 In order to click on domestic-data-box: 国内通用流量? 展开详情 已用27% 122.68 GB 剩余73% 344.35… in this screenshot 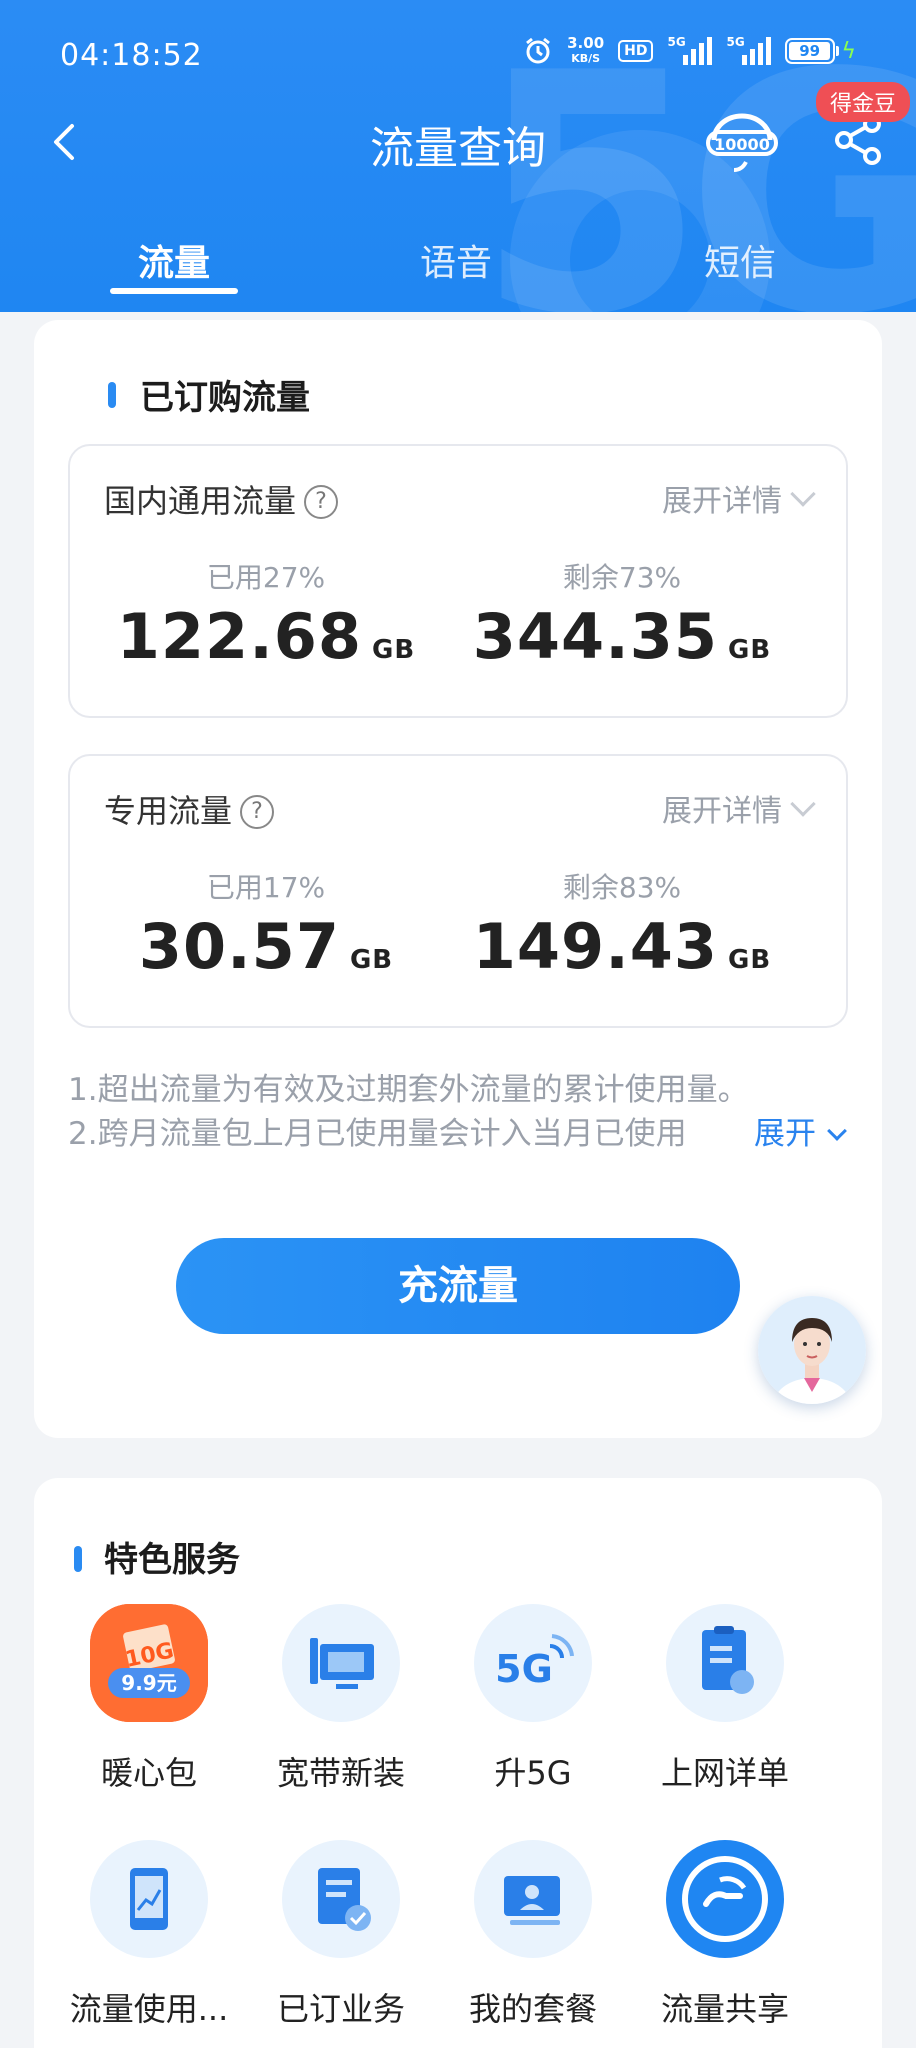, I will do `click(458, 581)`.